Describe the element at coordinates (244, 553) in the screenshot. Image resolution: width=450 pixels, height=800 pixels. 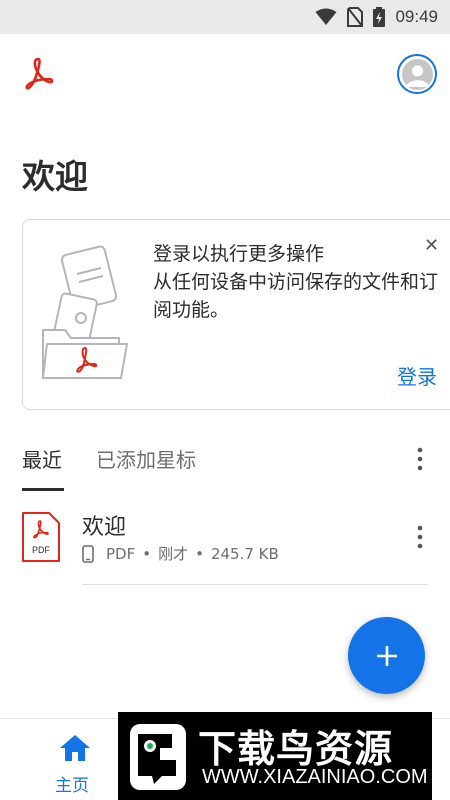
I see `file-size: 245.7 KB` at that location.